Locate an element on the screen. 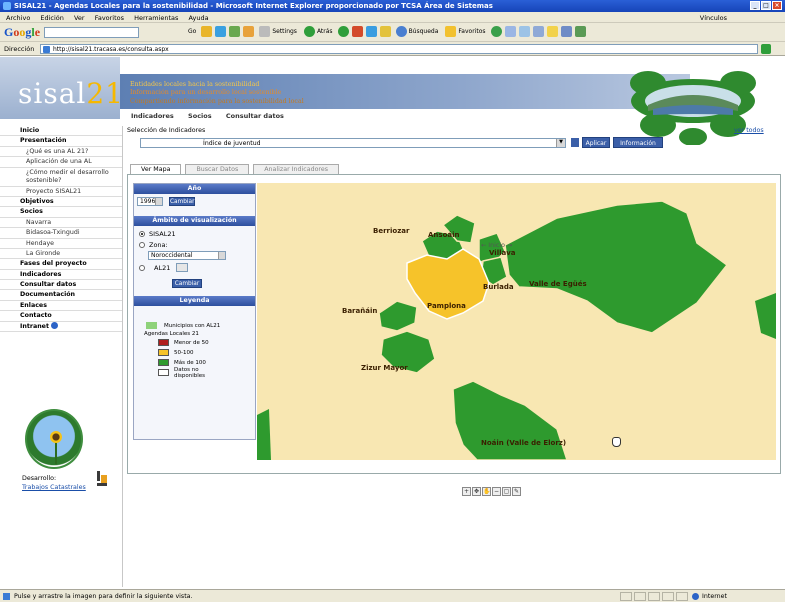  scope-cambiar-button: Cambiar is located at coordinates (187, 283).